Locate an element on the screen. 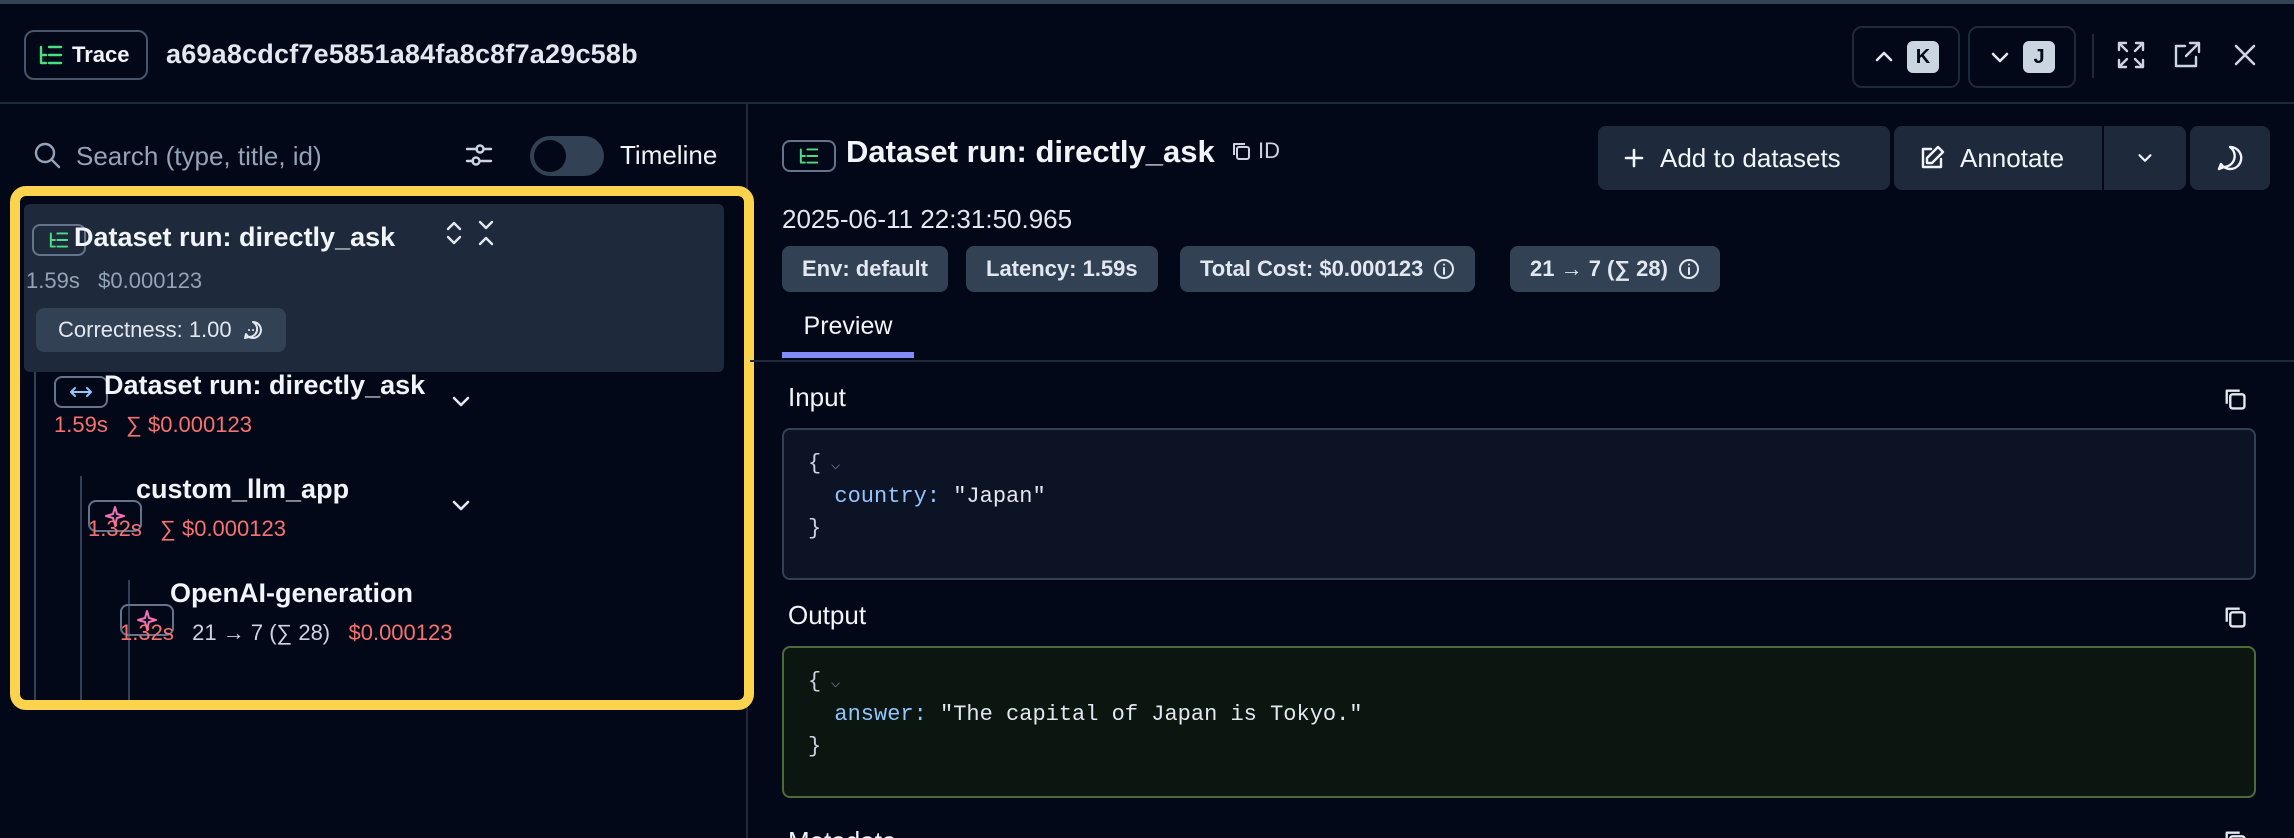  add-to-datasets-label: Add to datasets is located at coordinates (1750, 157).